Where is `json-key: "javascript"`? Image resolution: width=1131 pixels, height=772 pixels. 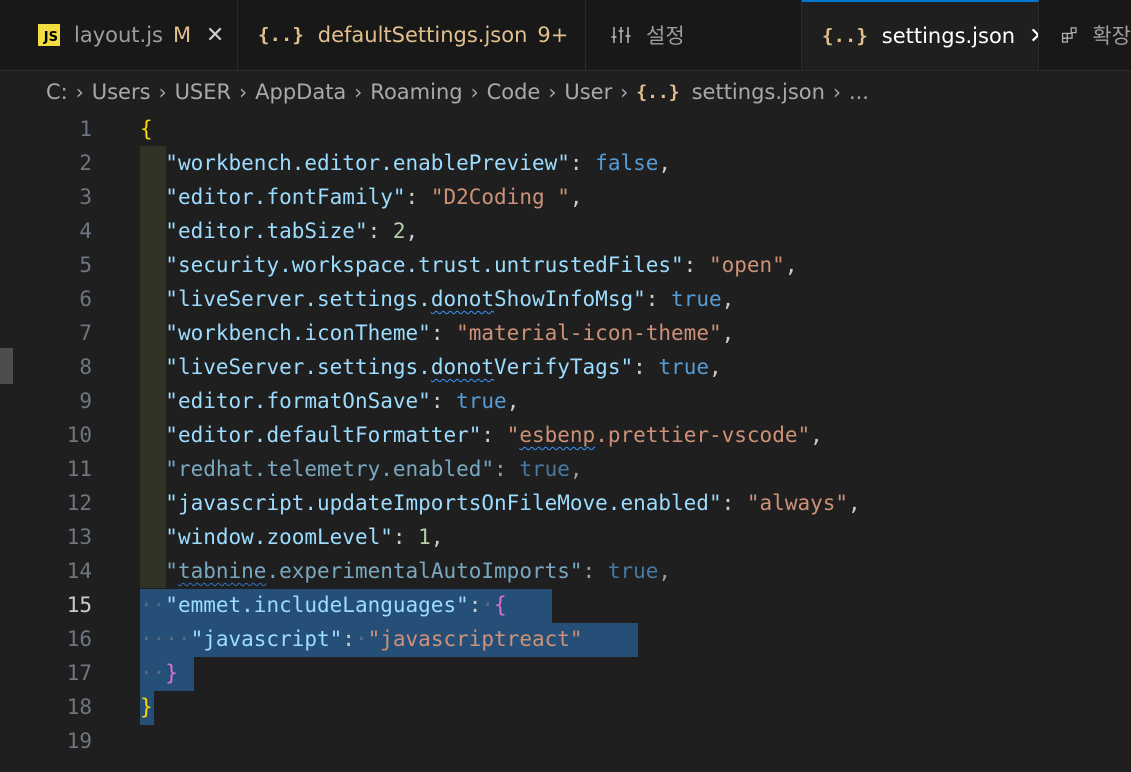 json-key: "javascript" is located at coordinates (266, 639).